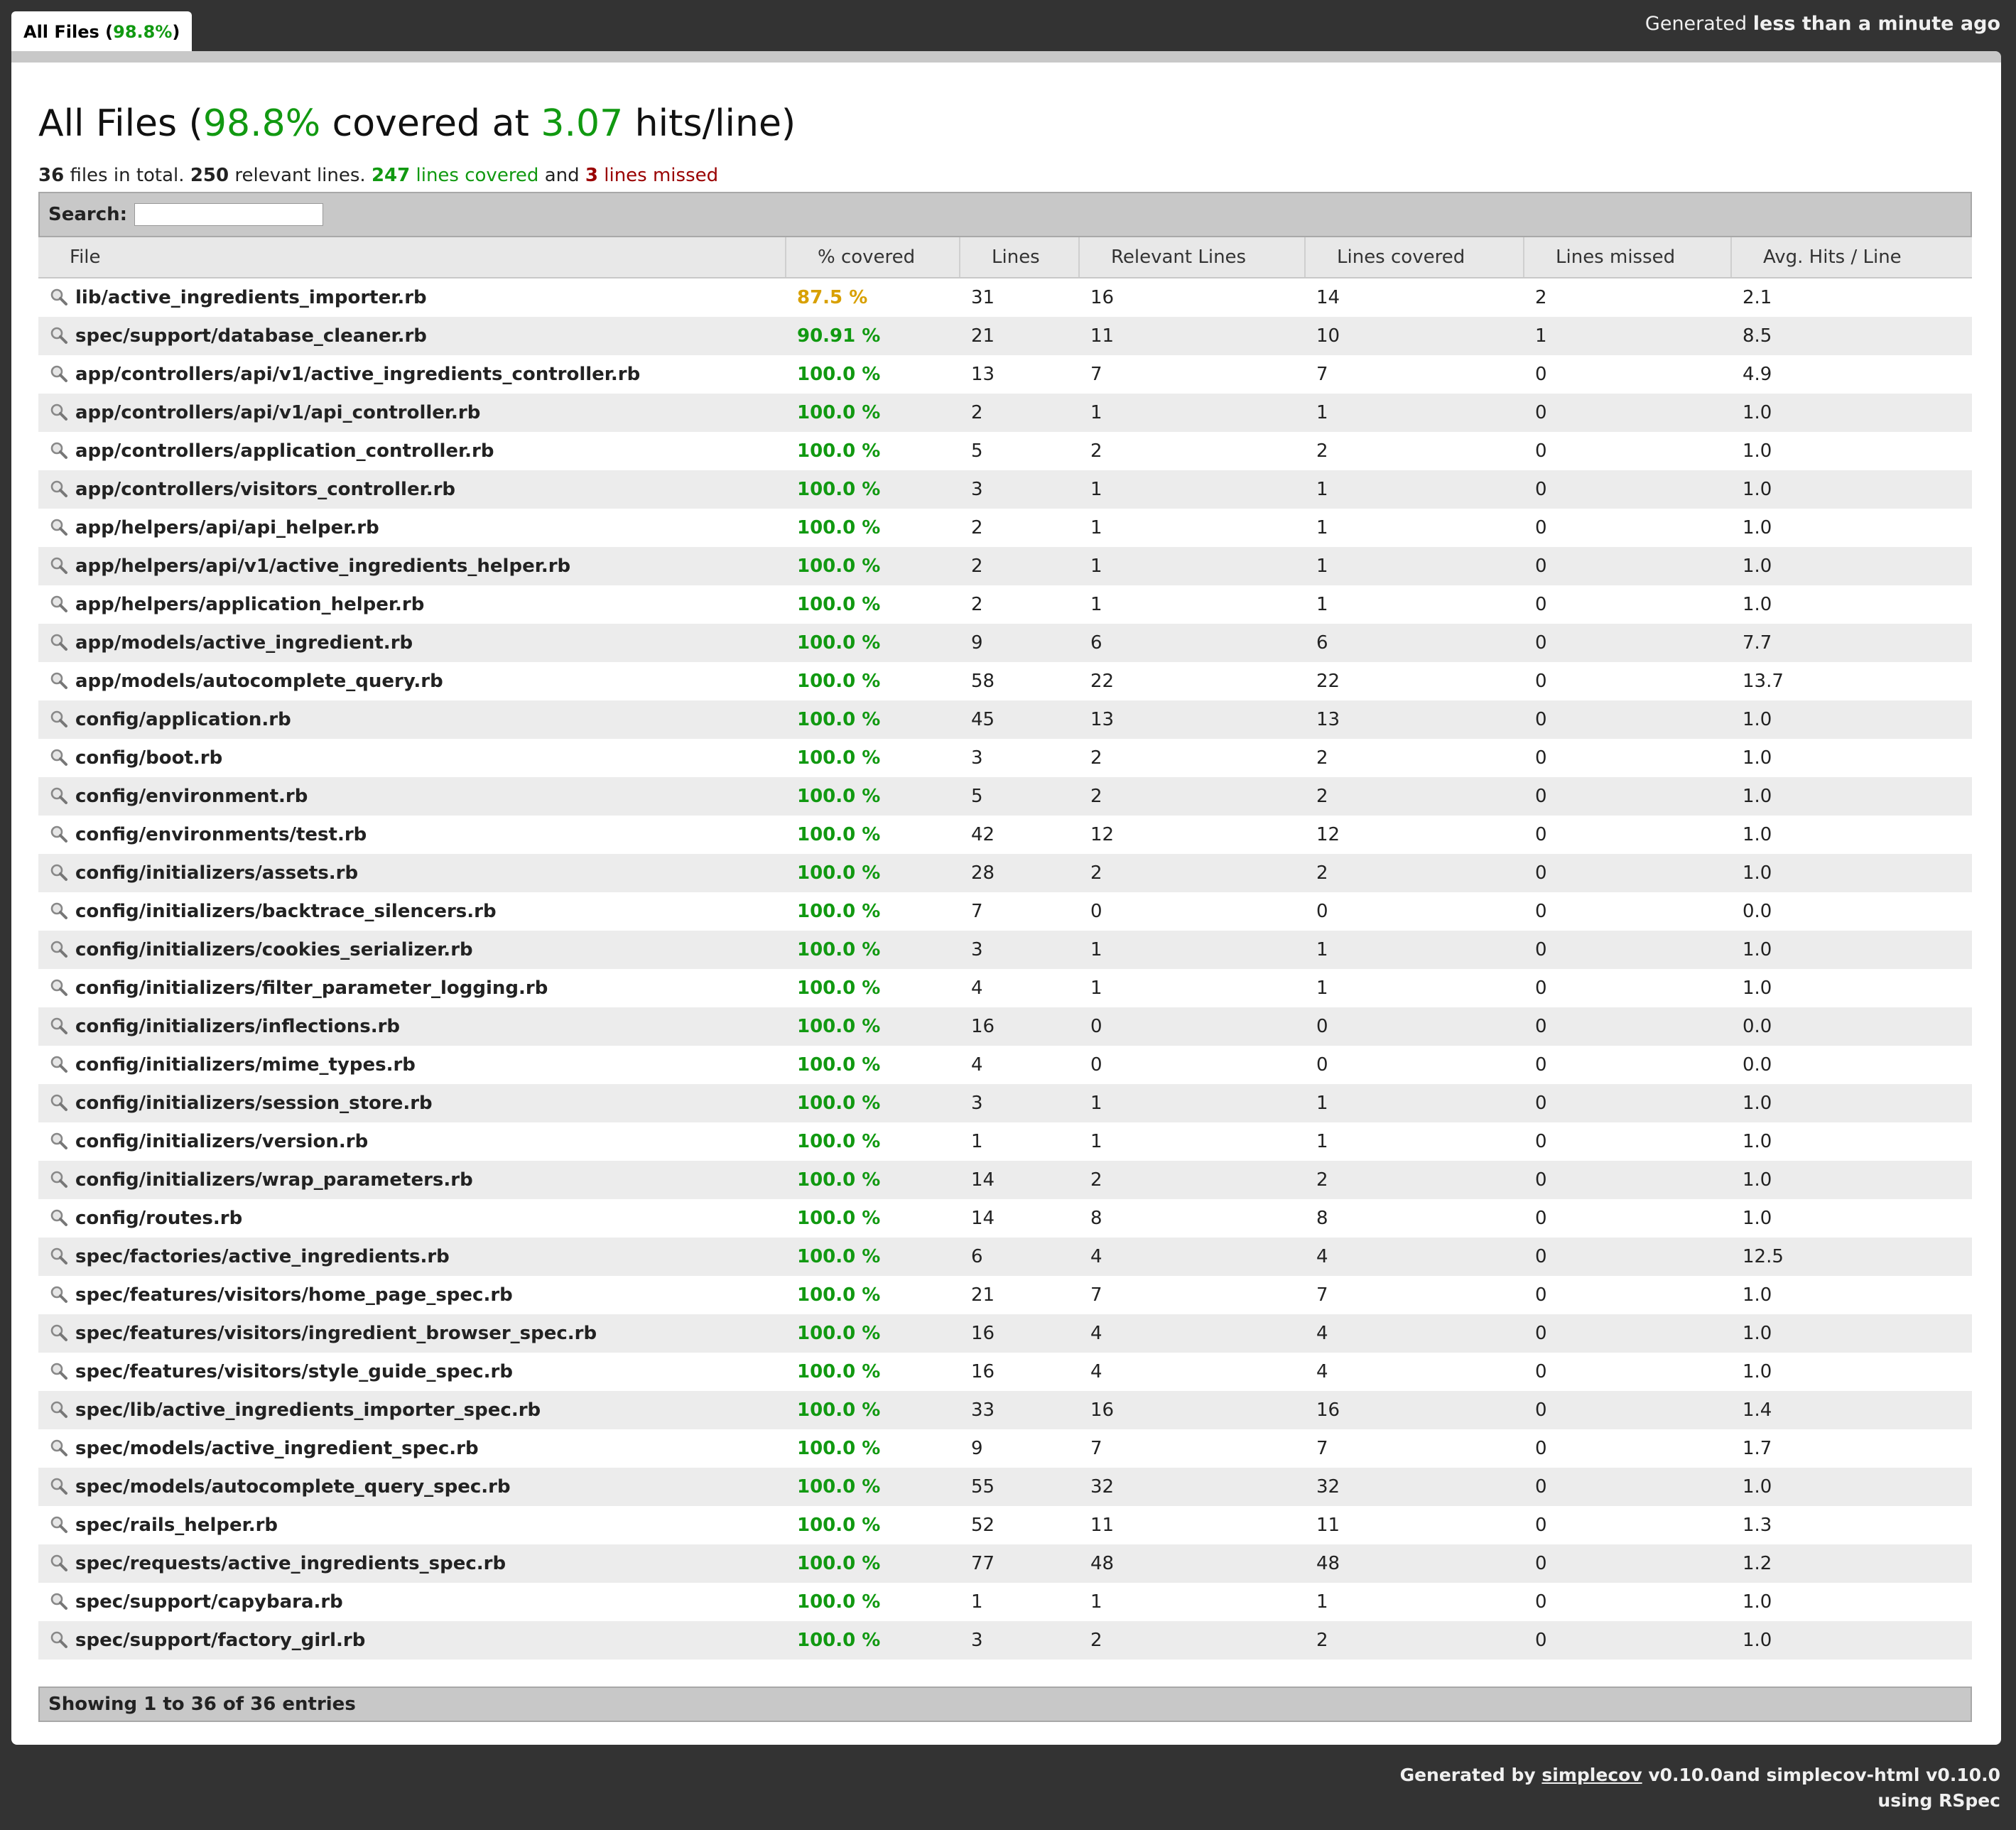 This screenshot has height=1830, width=2016. What do you see at coordinates (217, 873) in the screenshot?
I see `file-name: config/initializers/assets.rb` at bounding box center [217, 873].